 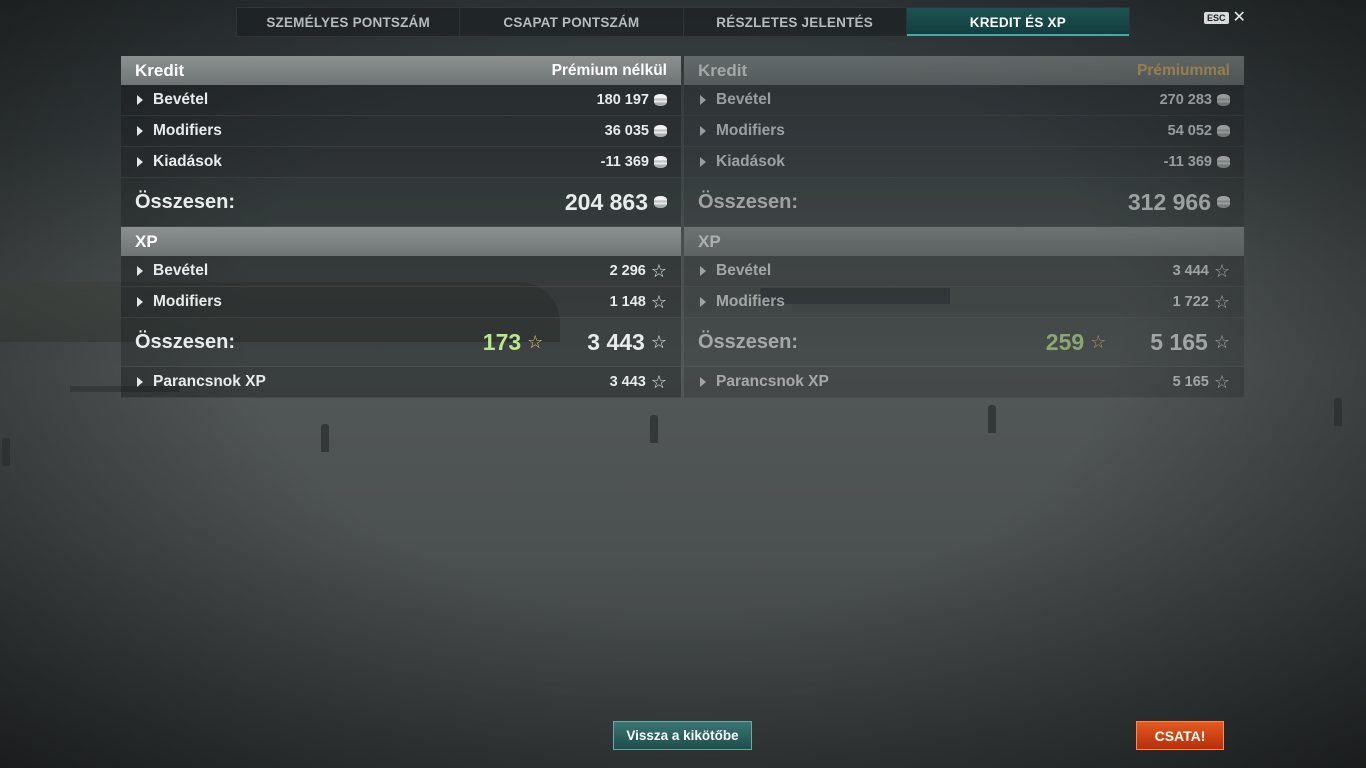 I want to click on xp-row-income: Bevétel 3 444 ☆, so click(x=964, y=271).